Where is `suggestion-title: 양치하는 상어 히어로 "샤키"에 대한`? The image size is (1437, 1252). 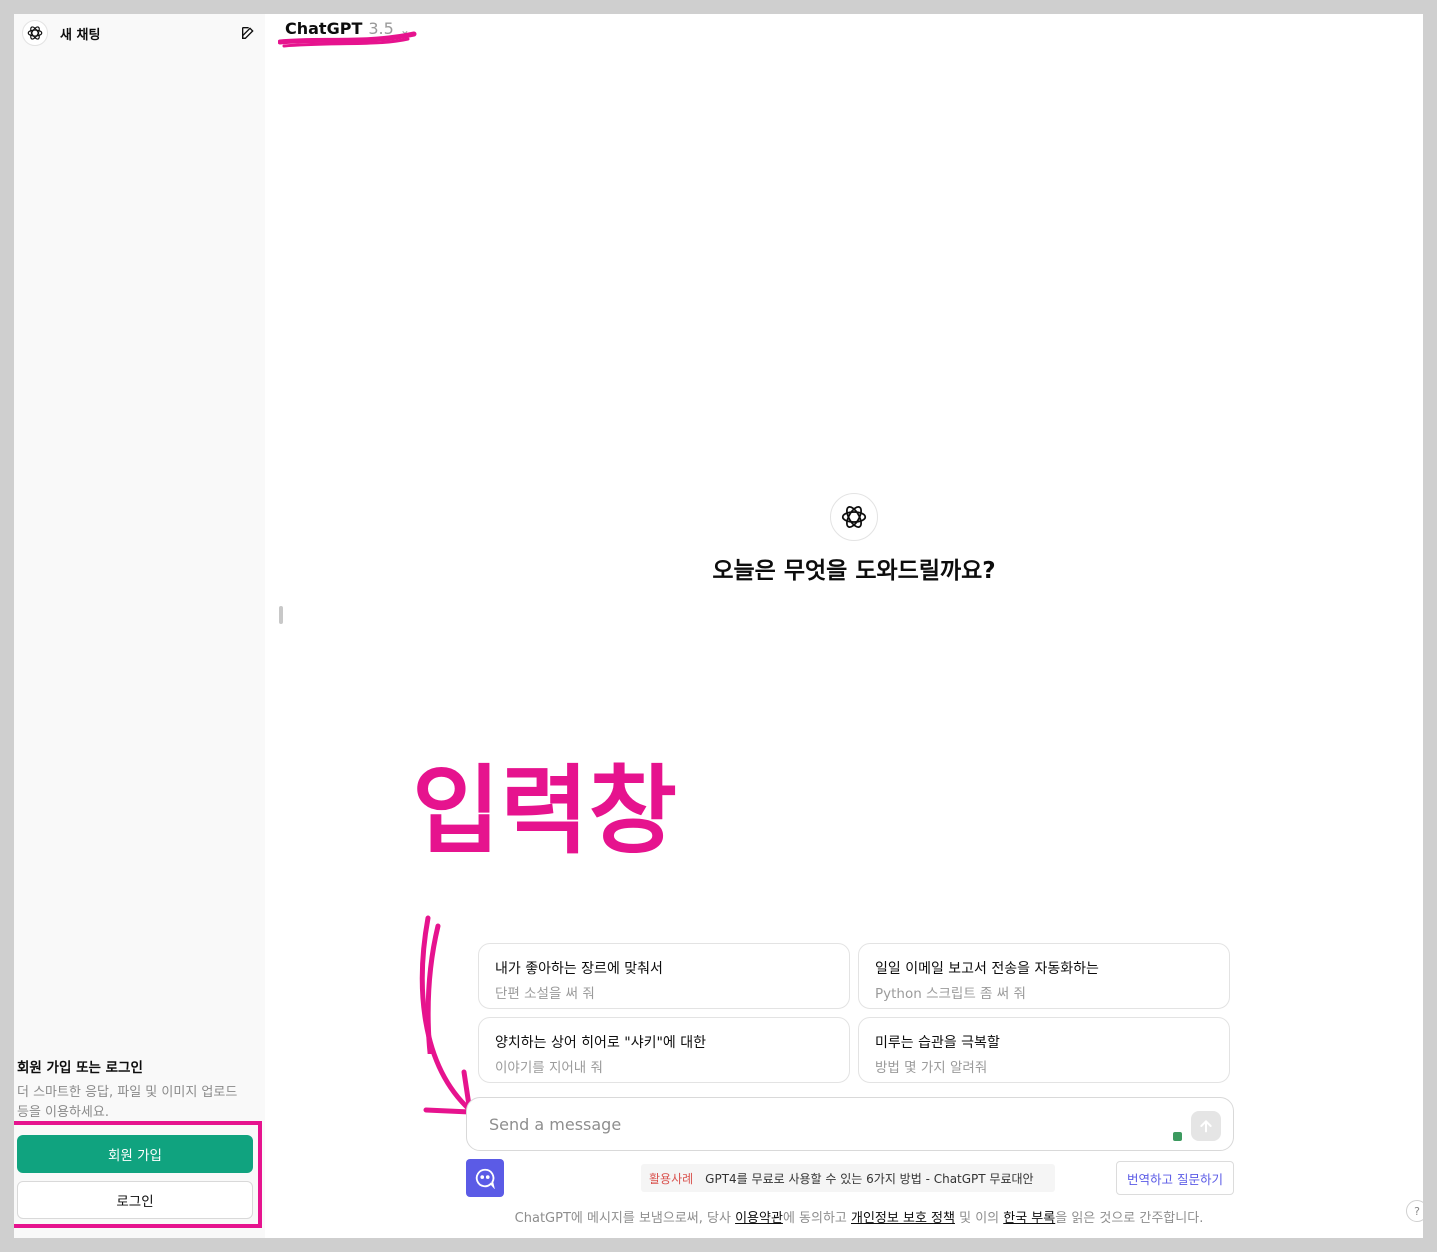 suggestion-title: 양치하는 상어 히어로 "샤키"에 대한 is located at coordinates (600, 1043).